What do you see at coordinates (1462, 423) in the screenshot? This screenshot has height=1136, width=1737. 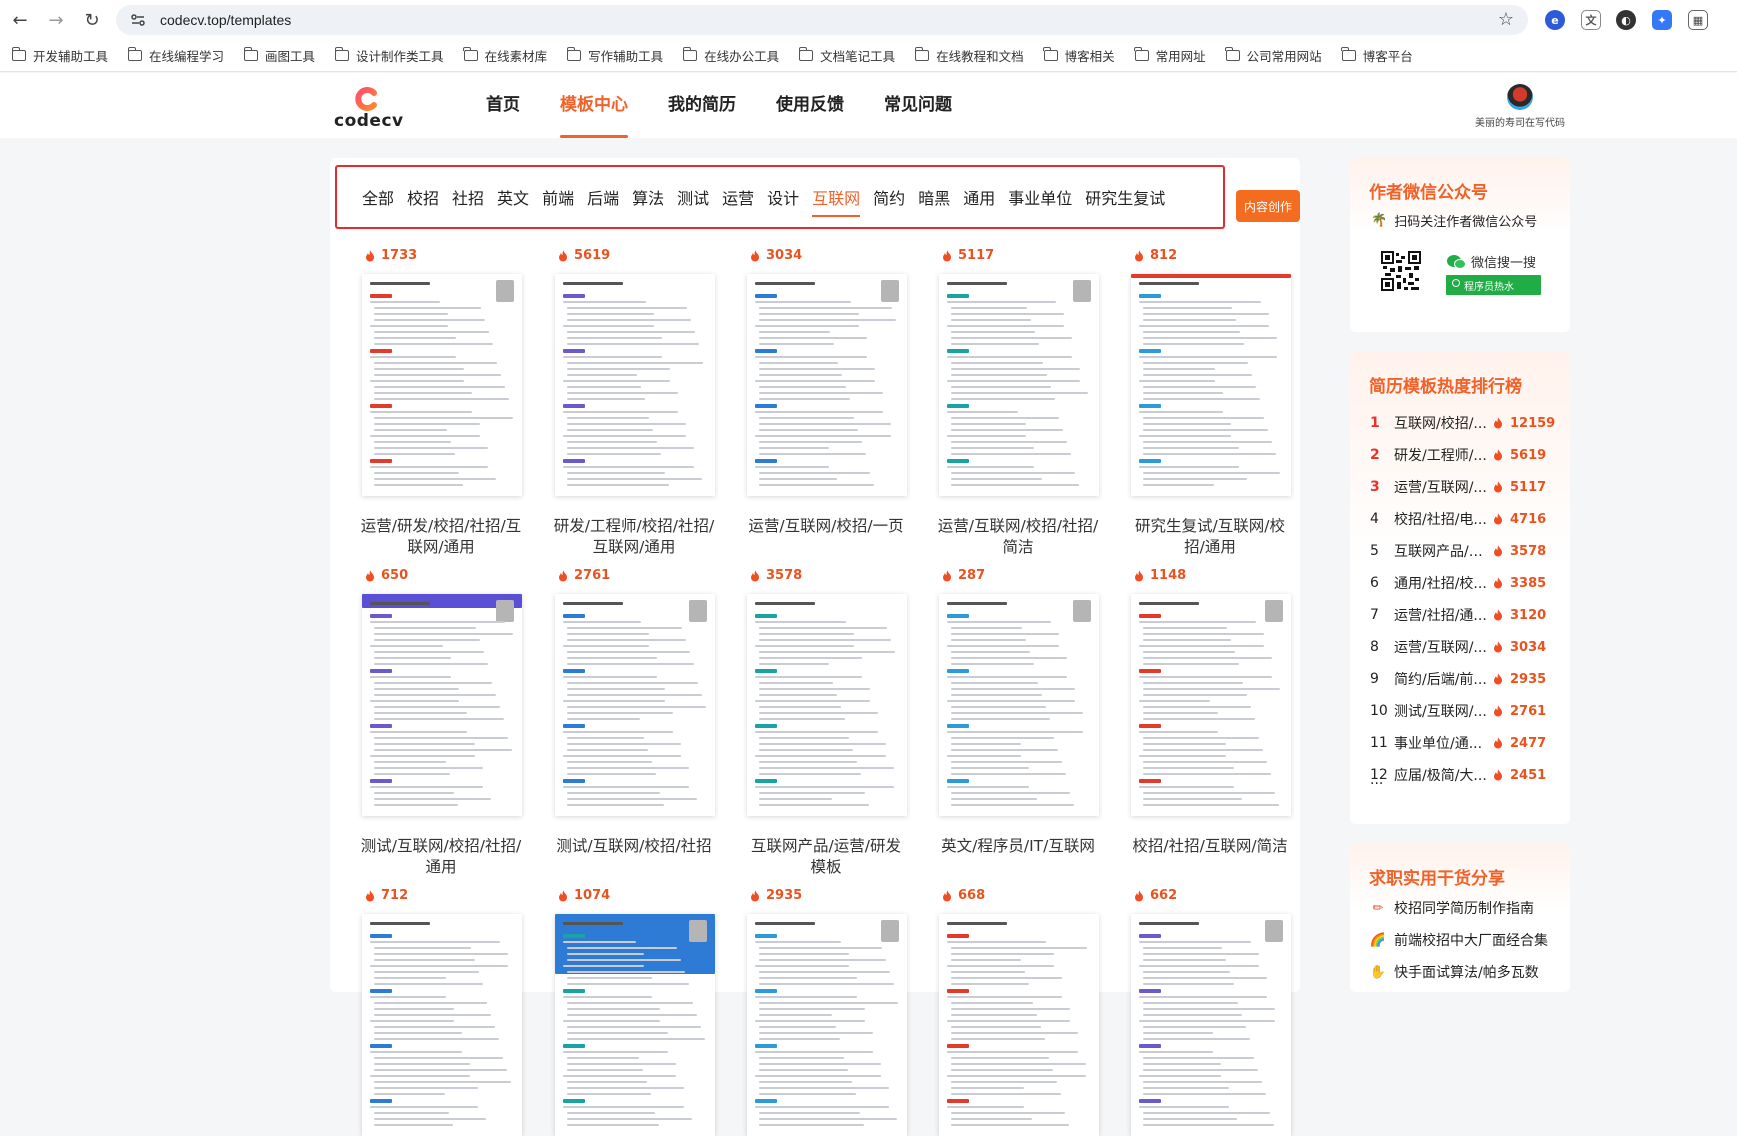 I see `ranking-item: 1 互联网/校招/... 12159` at bounding box center [1462, 423].